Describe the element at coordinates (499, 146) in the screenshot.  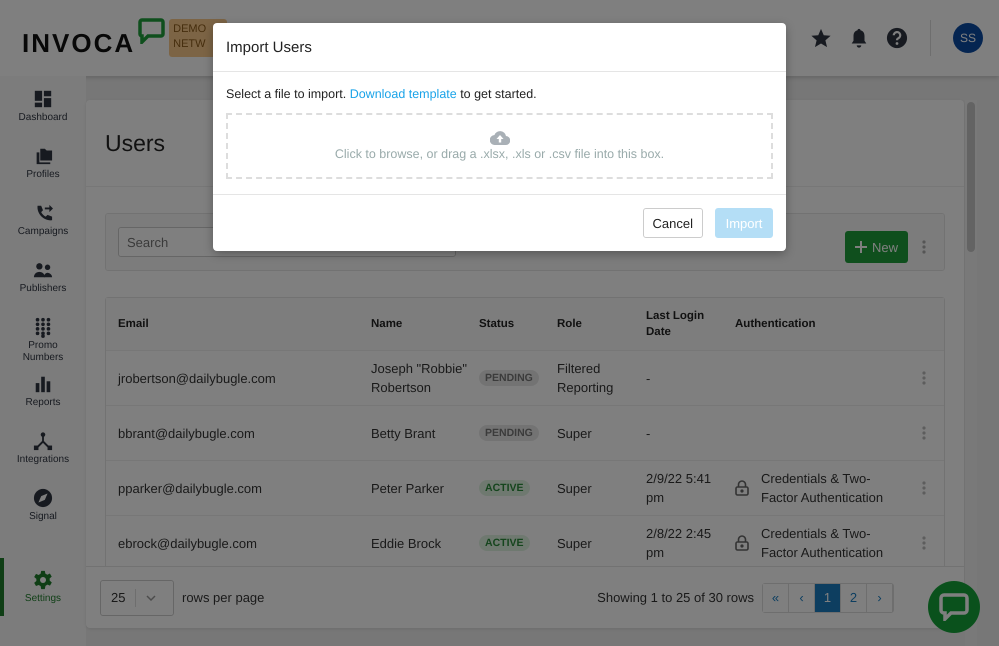
I see `file-drop-zone: Click to browse, or drag a .xlsx, .xls or .csv file into this box.` at that location.